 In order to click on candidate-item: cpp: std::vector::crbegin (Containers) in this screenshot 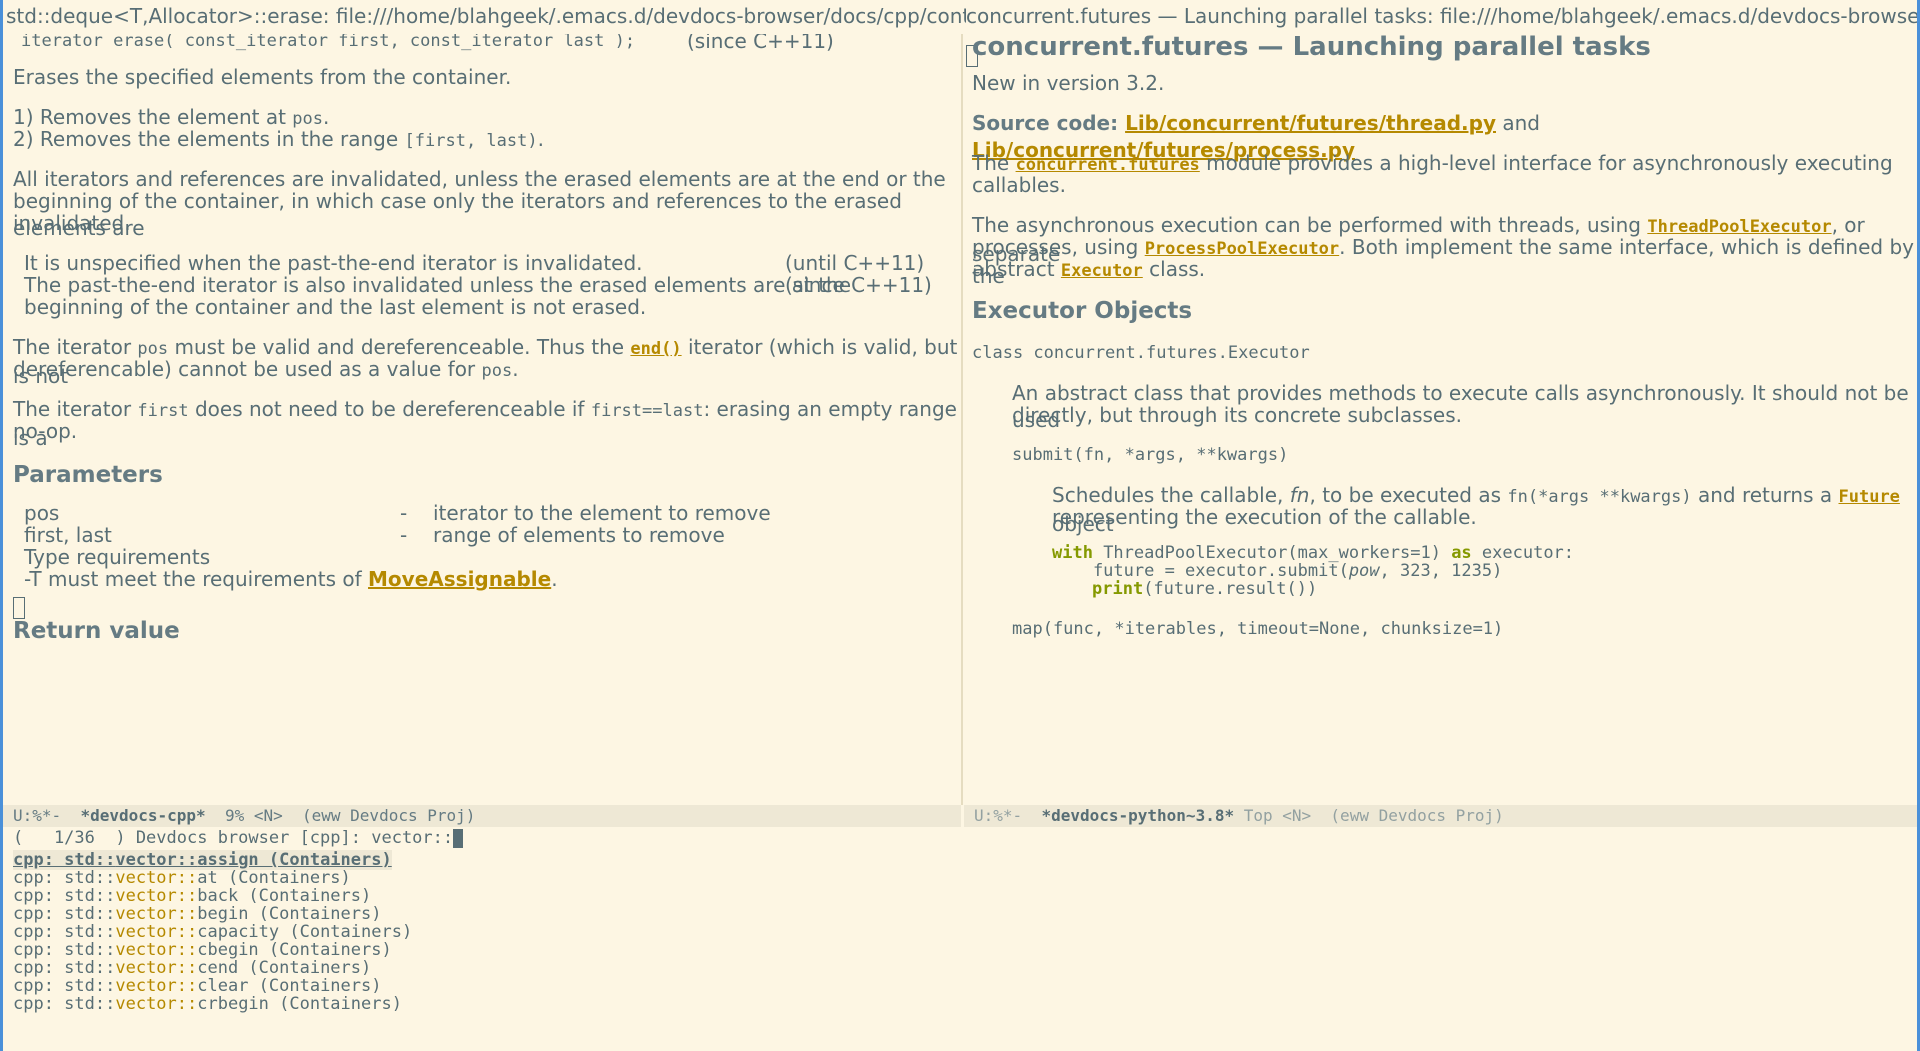, I will do `click(207, 1004)`.